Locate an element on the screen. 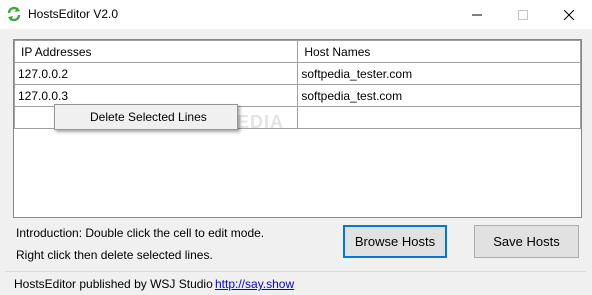 This screenshot has height=295, width=592. browse-hosts-button: Browse Hosts is located at coordinates (395, 241).